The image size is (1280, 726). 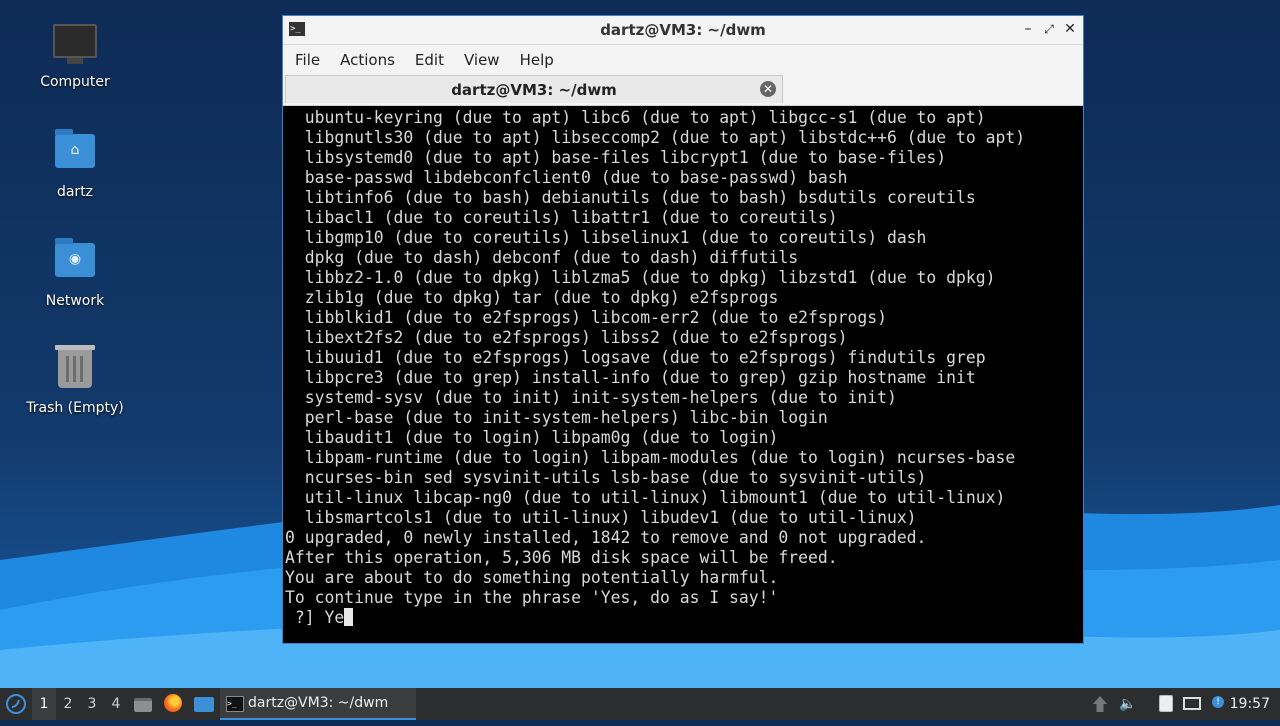 What do you see at coordinates (75, 44) in the screenshot?
I see `computer-icon` at bounding box center [75, 44].